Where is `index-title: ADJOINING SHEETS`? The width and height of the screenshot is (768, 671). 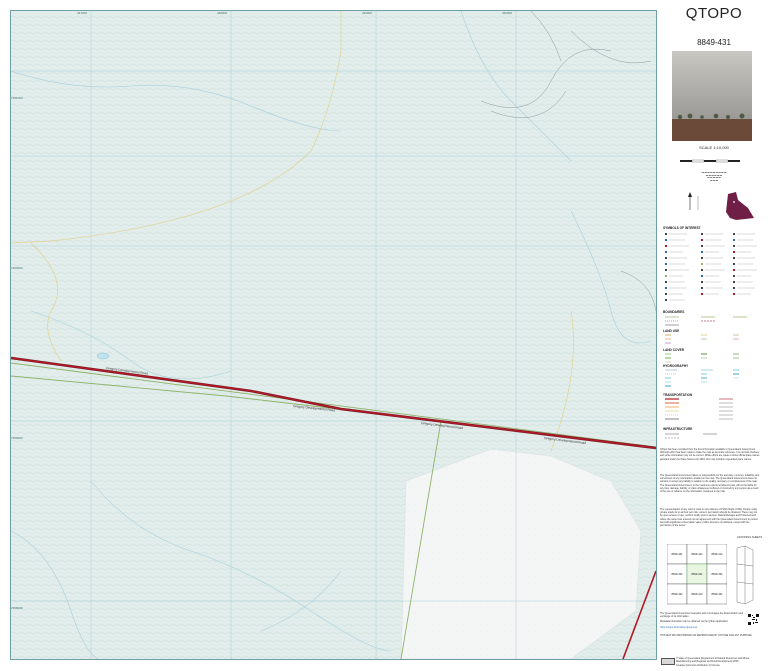 index-title: ADJOINING SHEETS is located at coordinates (750, 537).